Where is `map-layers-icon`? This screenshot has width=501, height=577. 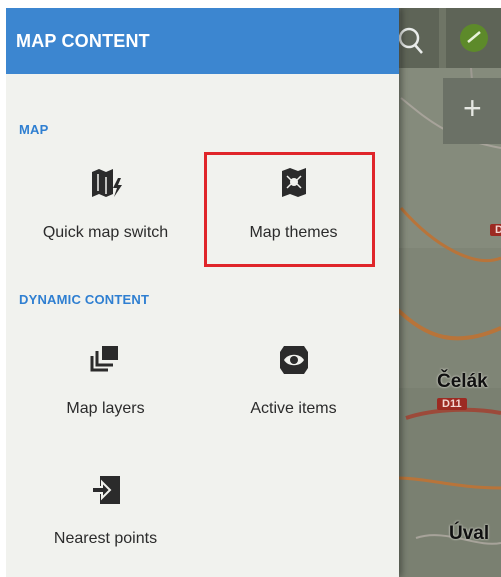
map-layers-icon is located at coordinates (106, 360).